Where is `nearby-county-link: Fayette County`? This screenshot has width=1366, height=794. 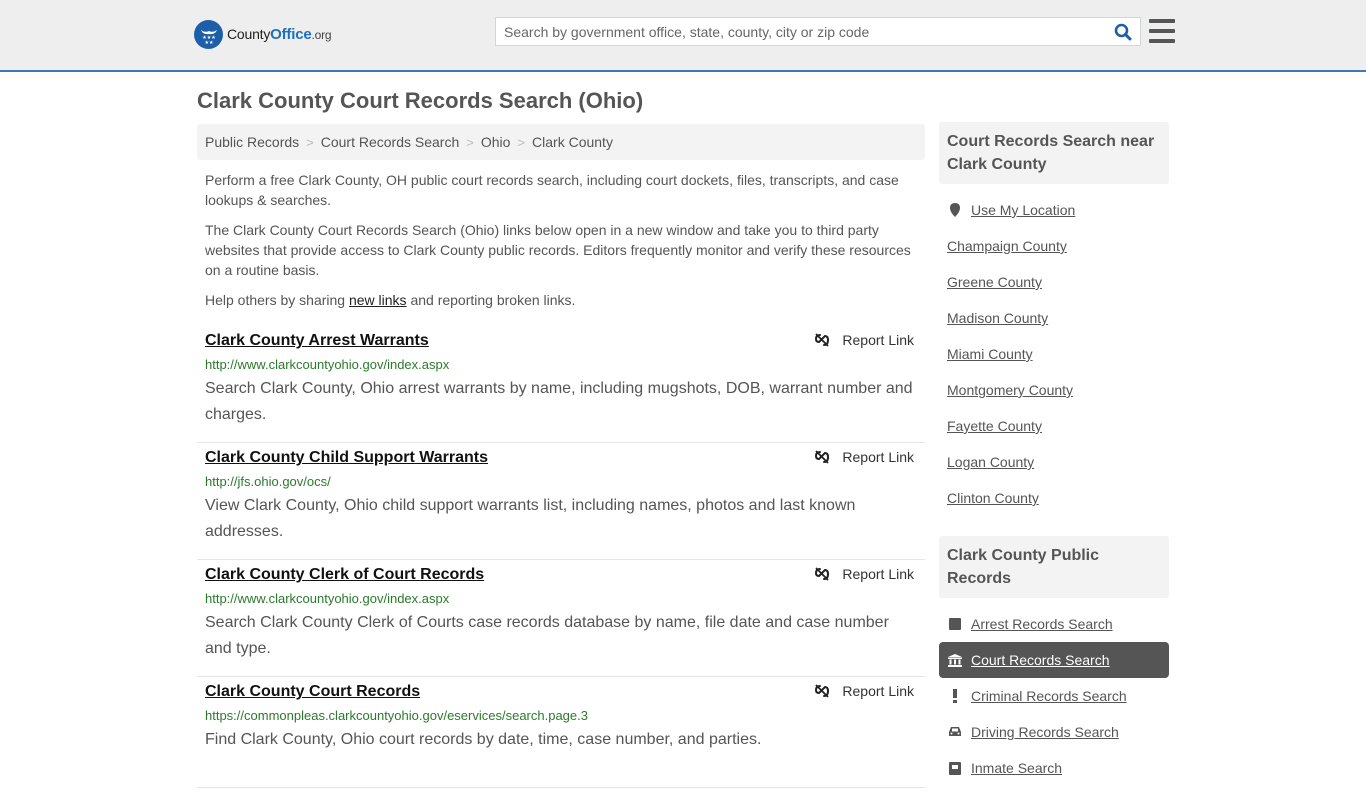
nearby-county-link: Fayette County is located at coordinates (994, 426).